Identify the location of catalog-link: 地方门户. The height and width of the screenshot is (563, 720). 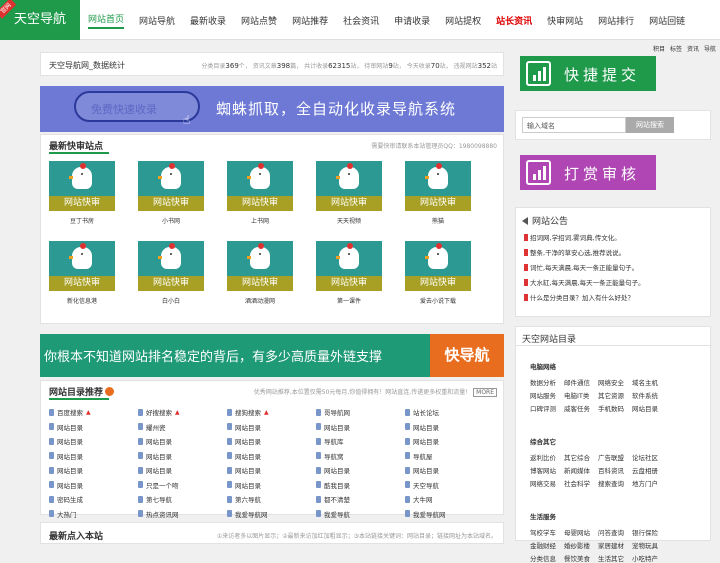
(645, 483).